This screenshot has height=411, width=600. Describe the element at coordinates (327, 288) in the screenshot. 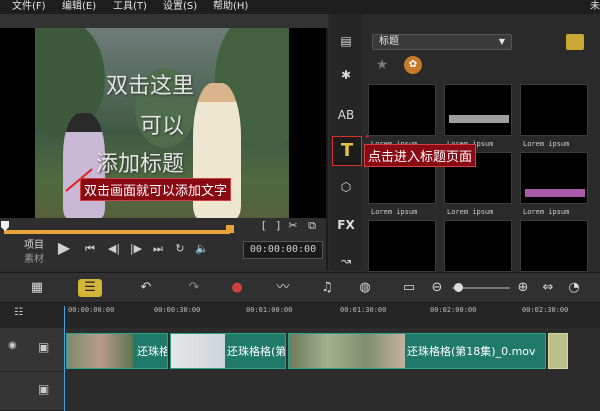

I see `auto-music-icon: ♫` at that location.